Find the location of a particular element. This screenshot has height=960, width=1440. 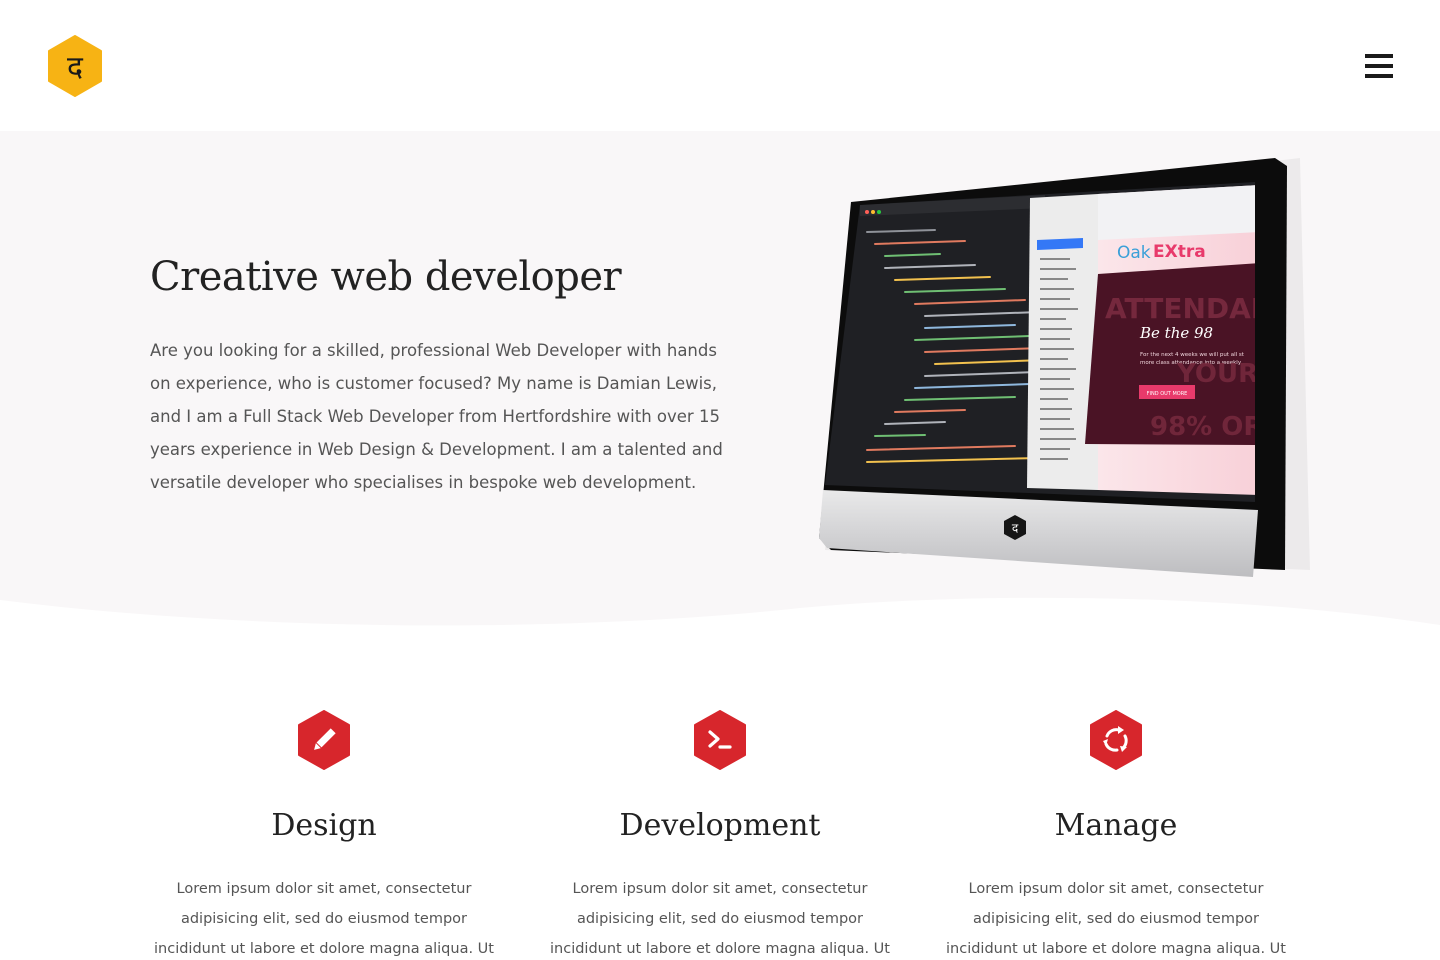

screen-banner-button: FIND OUT MORE is located at coordinates (1167, 394).